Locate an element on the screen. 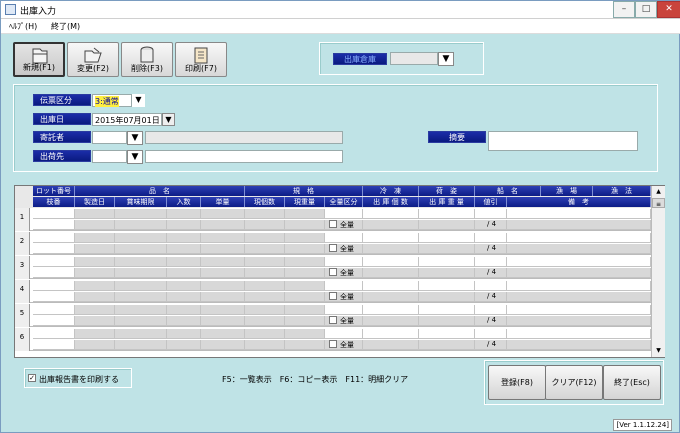 The image size is (680, 433). clear-button: クリア(F12) is located at coordinates (574, 382).